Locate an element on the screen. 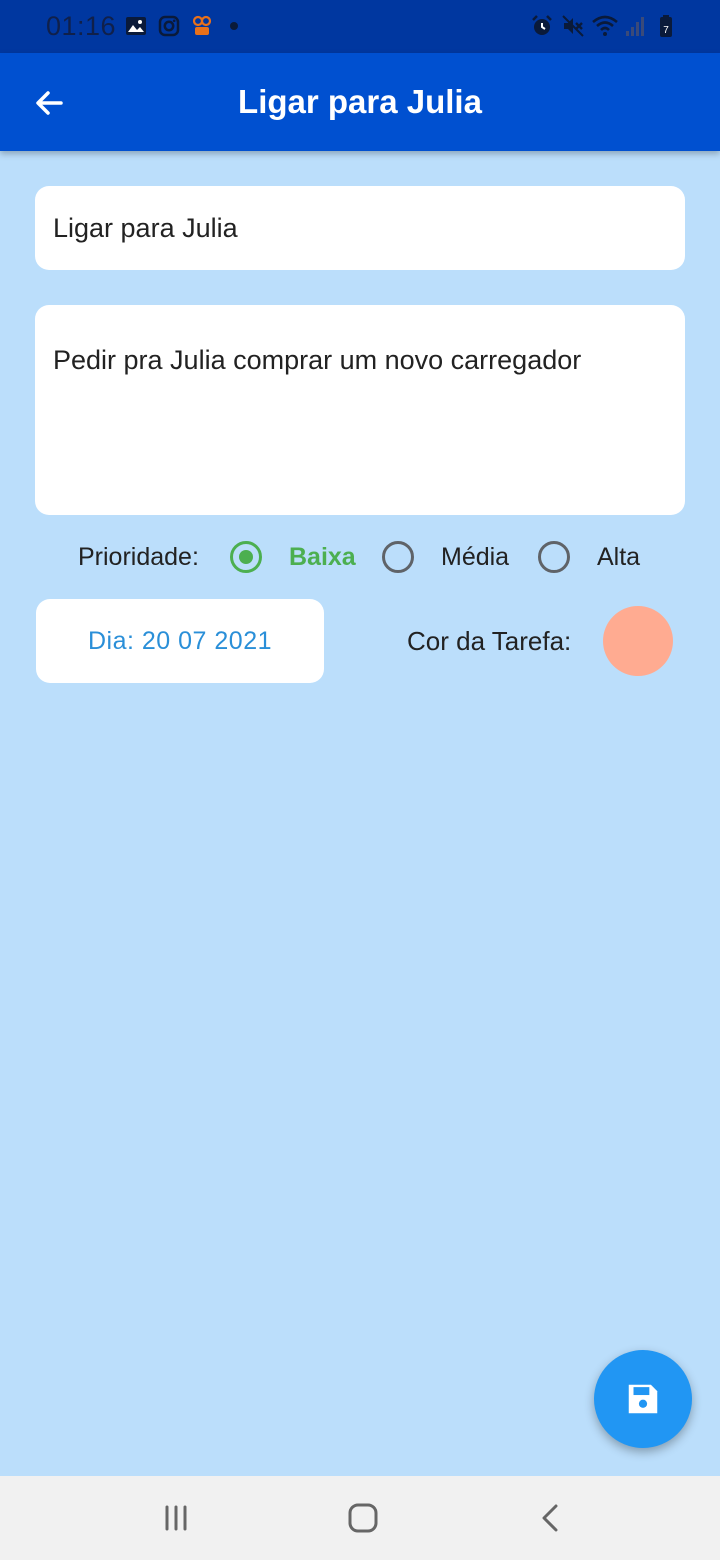 This screenshot has height=1560, width=720. save-button is located at coordinates (643, 1399).